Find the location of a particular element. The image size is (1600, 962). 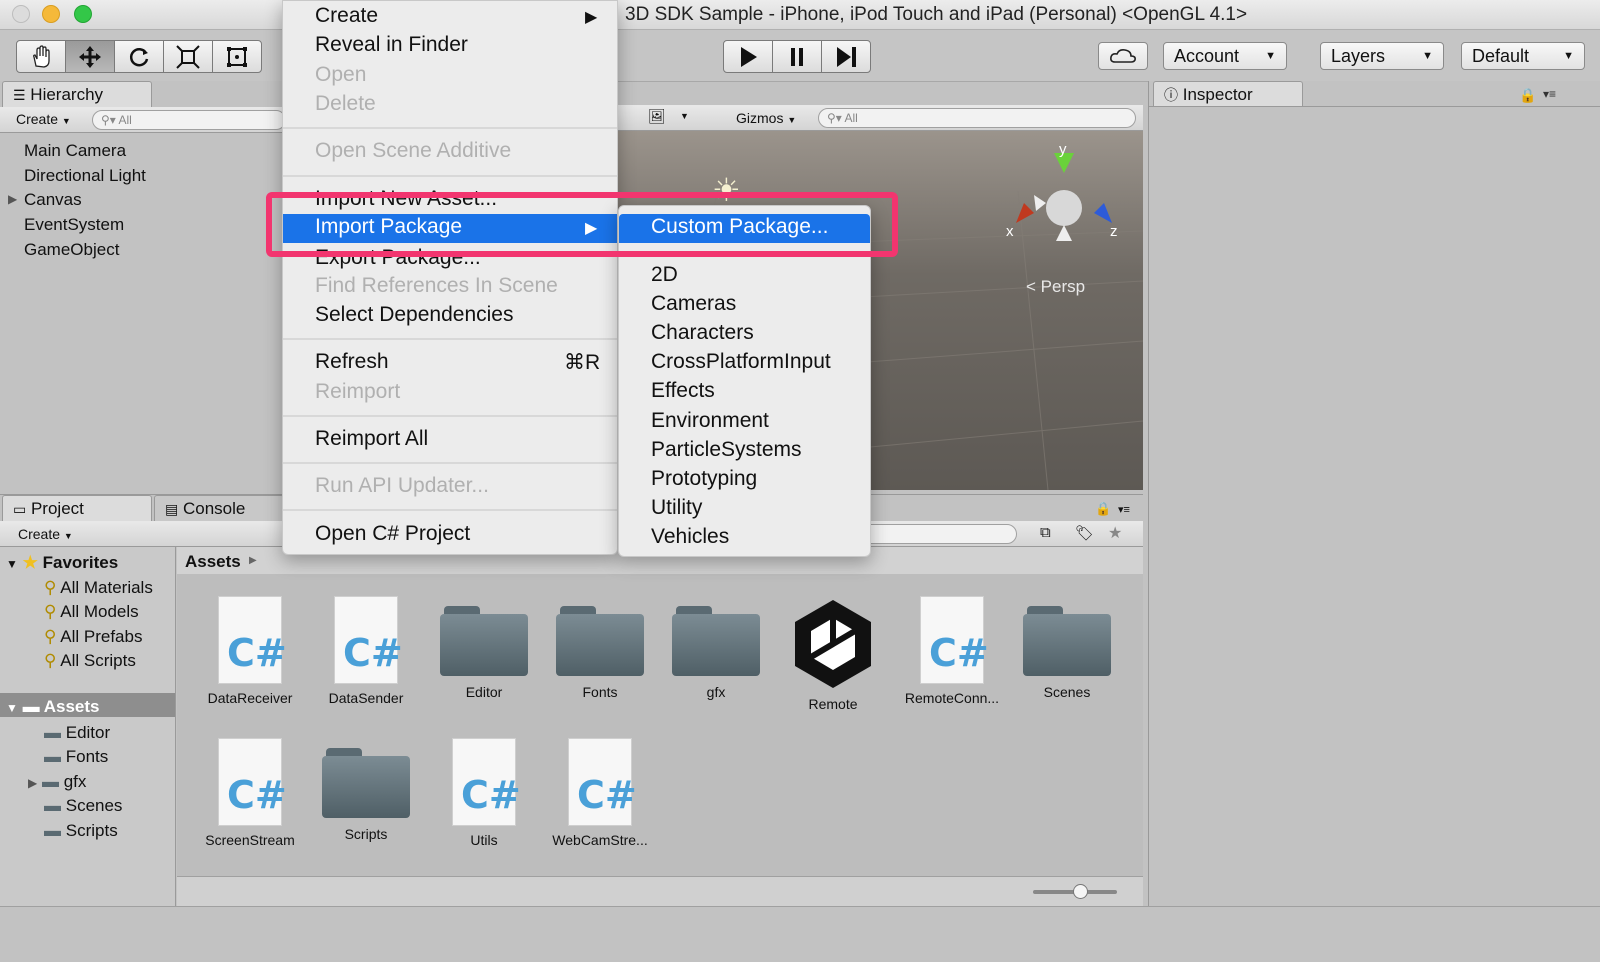

tree-folder: ▬ Editor is located at coordinates (77, 733).